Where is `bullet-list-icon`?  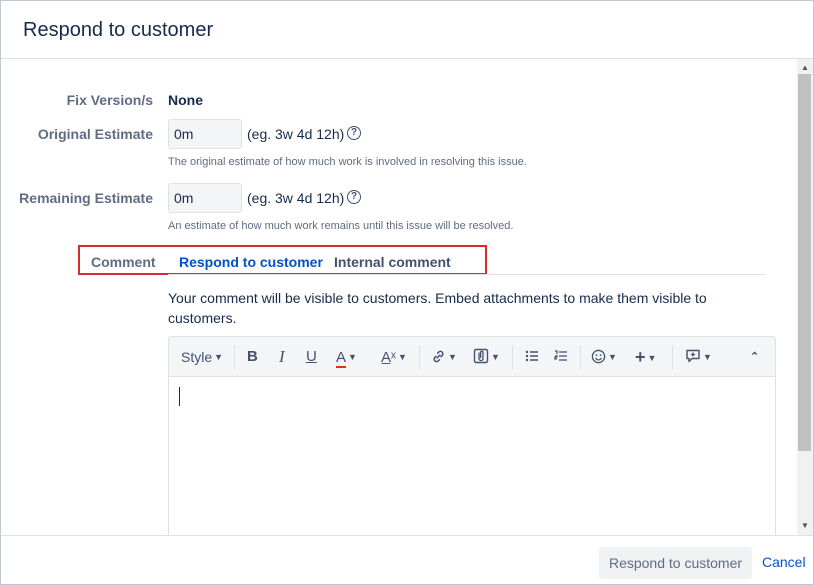
bullet-list-icon is located at coordinates (531, 356).